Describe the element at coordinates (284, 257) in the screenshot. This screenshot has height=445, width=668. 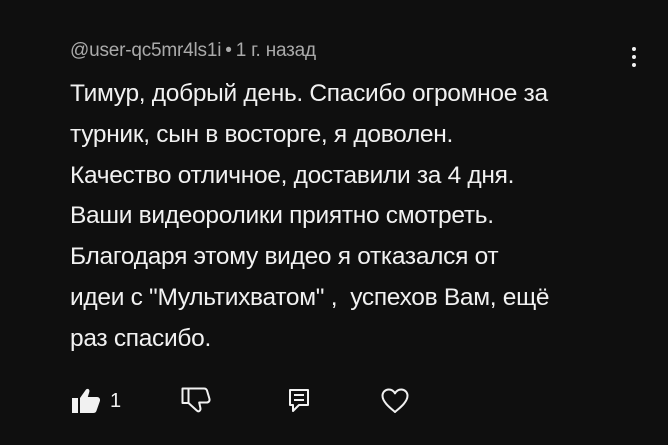
I see `comment-text-line: Благодаря этому видео я отказался от` at that location.